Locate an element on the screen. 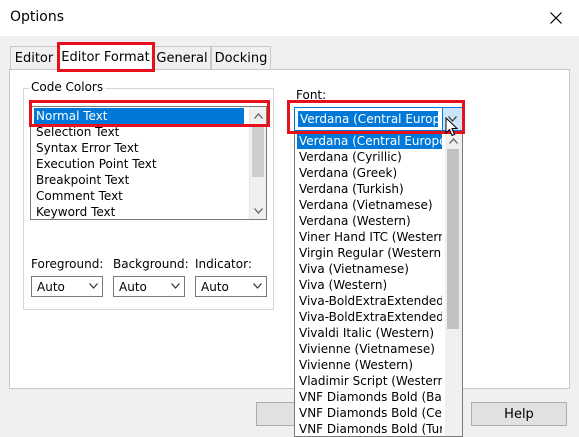  list-item: Syntax Error Text is located at coordinates (86, 148).